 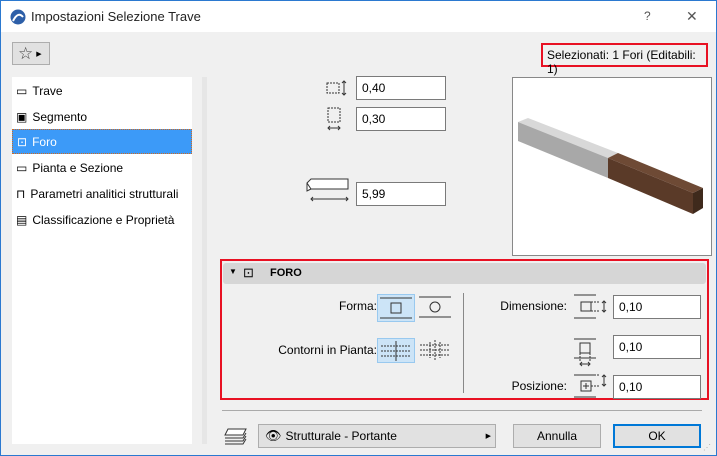 I want to click on layer-dropdown: 👁 Strutturale - Portante ▶, so click(x=377, y=436).